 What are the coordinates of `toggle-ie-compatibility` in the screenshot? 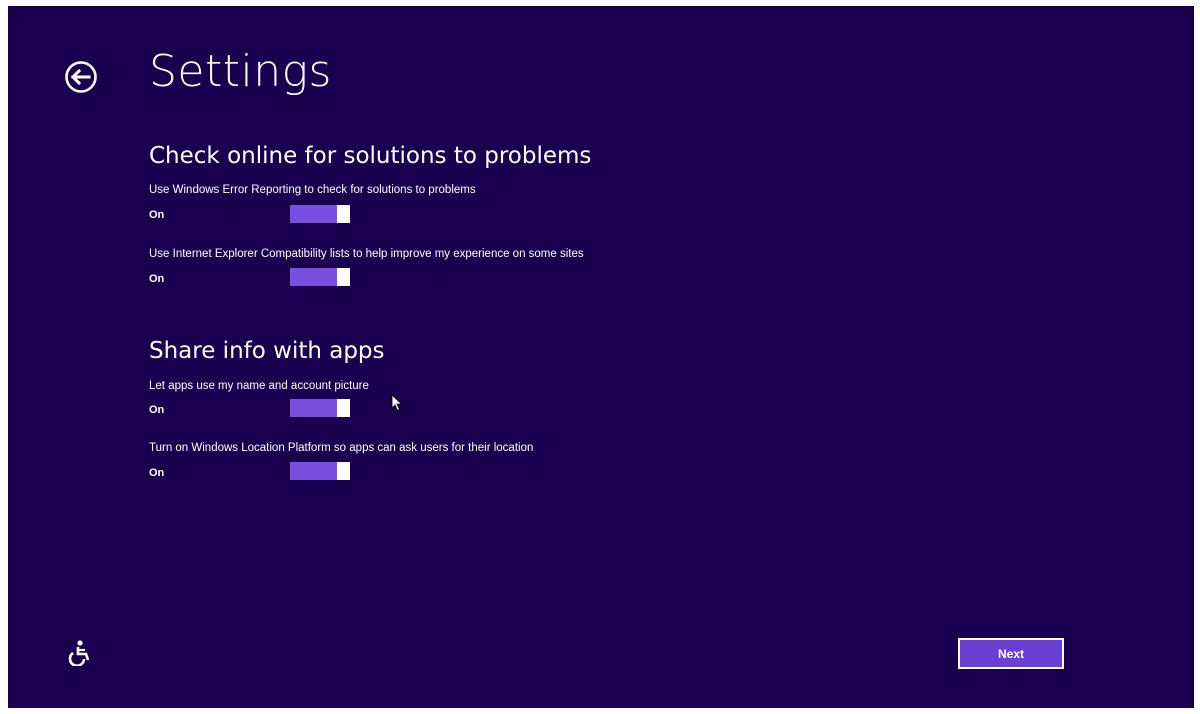 It's located at (320, 277).